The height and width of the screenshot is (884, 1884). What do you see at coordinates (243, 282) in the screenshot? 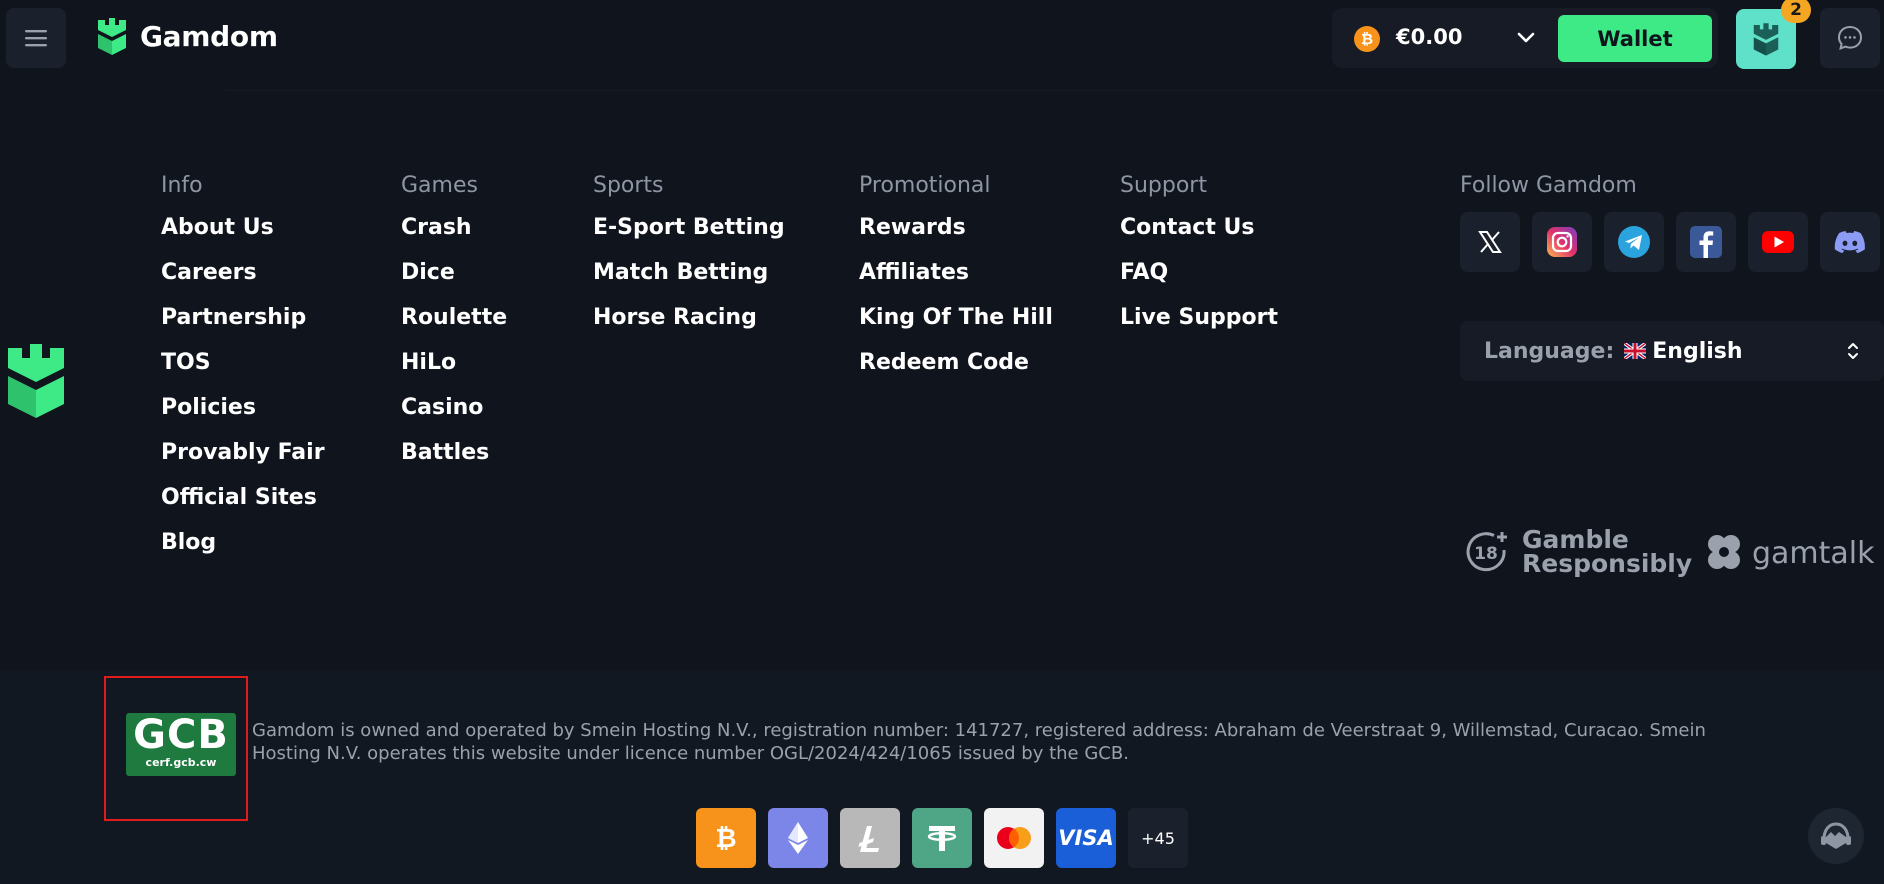
I see `footer-link-careers: Careers` at bounding box center [243, 282].